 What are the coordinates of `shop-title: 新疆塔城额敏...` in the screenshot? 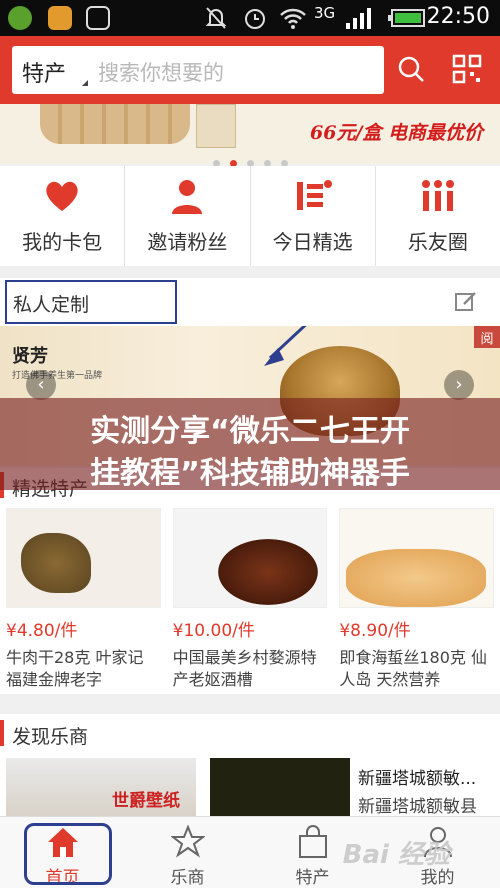 It's located at (417, 776).